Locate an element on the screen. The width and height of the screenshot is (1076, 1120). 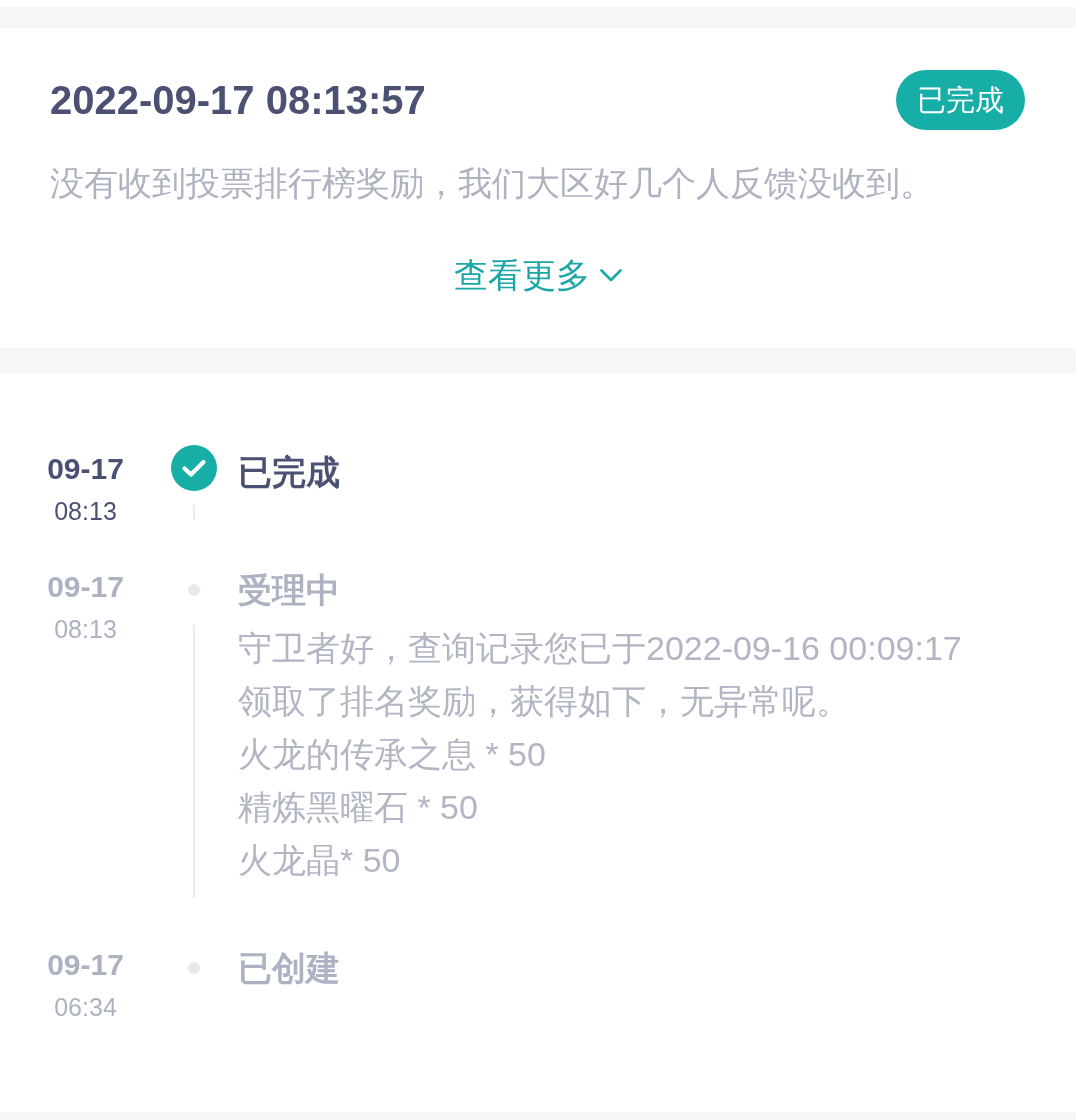
status-badge: 已完成 is located at coordinates (960, 100).